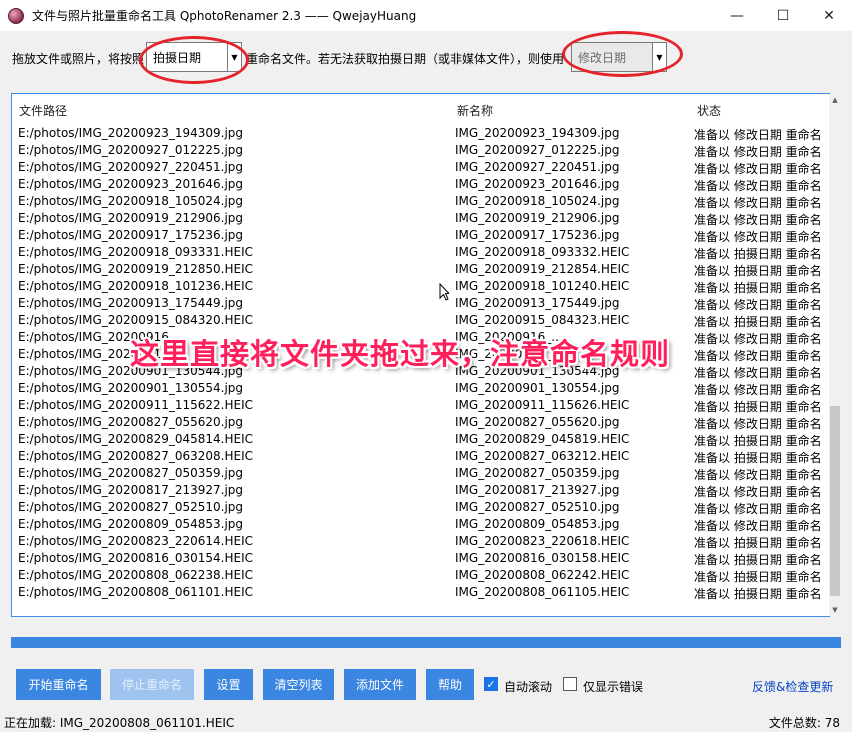 The height and width of the screenshot is (732, 852). What do you see at coordinates (131, 201) in the screenshot?
I see `row-path: E:/photos/IMG_20200918_105024.jpg` at bounding box center [131, 201].